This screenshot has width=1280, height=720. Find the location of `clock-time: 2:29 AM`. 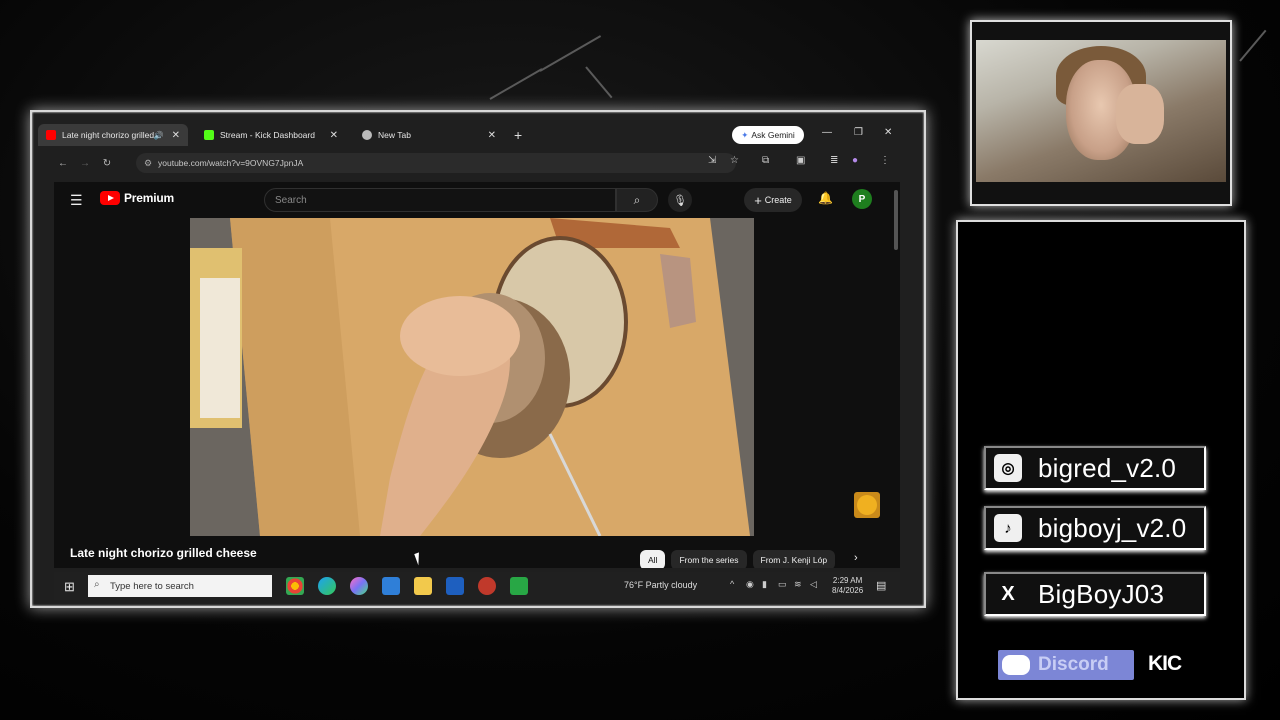

clock-time: 2:29 AM is located at coordinates (847, 580).